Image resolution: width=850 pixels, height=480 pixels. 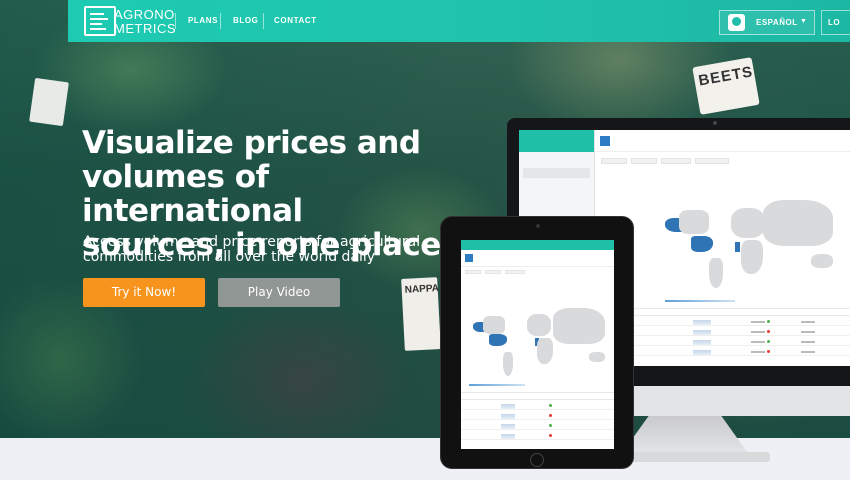 I want to click on play-video-button: Play Video, so click(x=279, y=292).